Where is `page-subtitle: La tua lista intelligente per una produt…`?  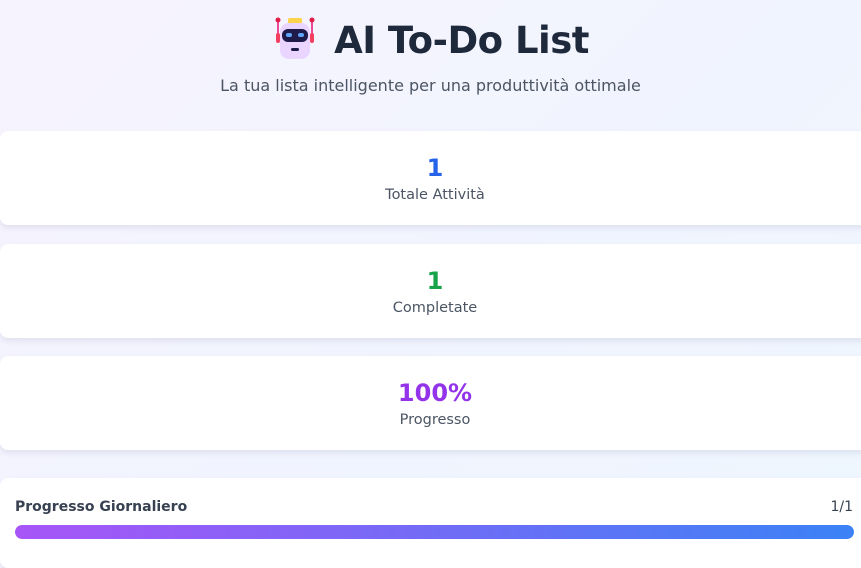 page-subtitle: La tua lista intelligente per una produt… is located at coordinates (430, 85).